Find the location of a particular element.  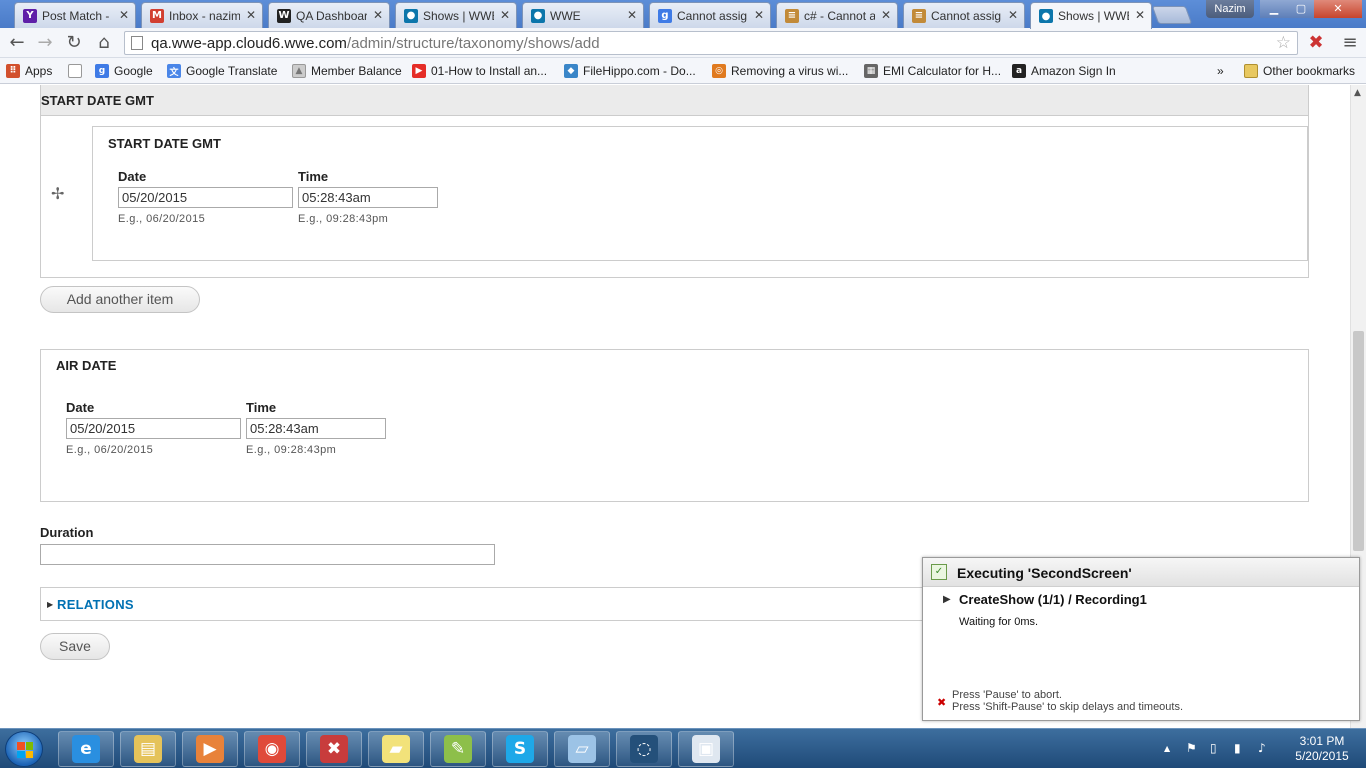

taskbar-button: S is located at coordinates (520, 749).